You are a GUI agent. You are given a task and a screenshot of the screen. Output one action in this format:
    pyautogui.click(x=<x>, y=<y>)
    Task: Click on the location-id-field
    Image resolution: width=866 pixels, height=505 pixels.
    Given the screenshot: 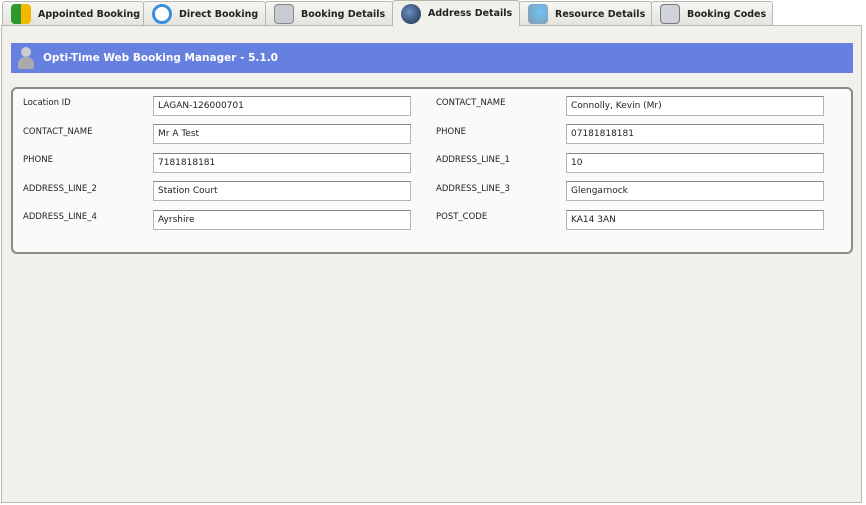 What is the action you would take?
    pyautogui.click(x=282, y=106)
    